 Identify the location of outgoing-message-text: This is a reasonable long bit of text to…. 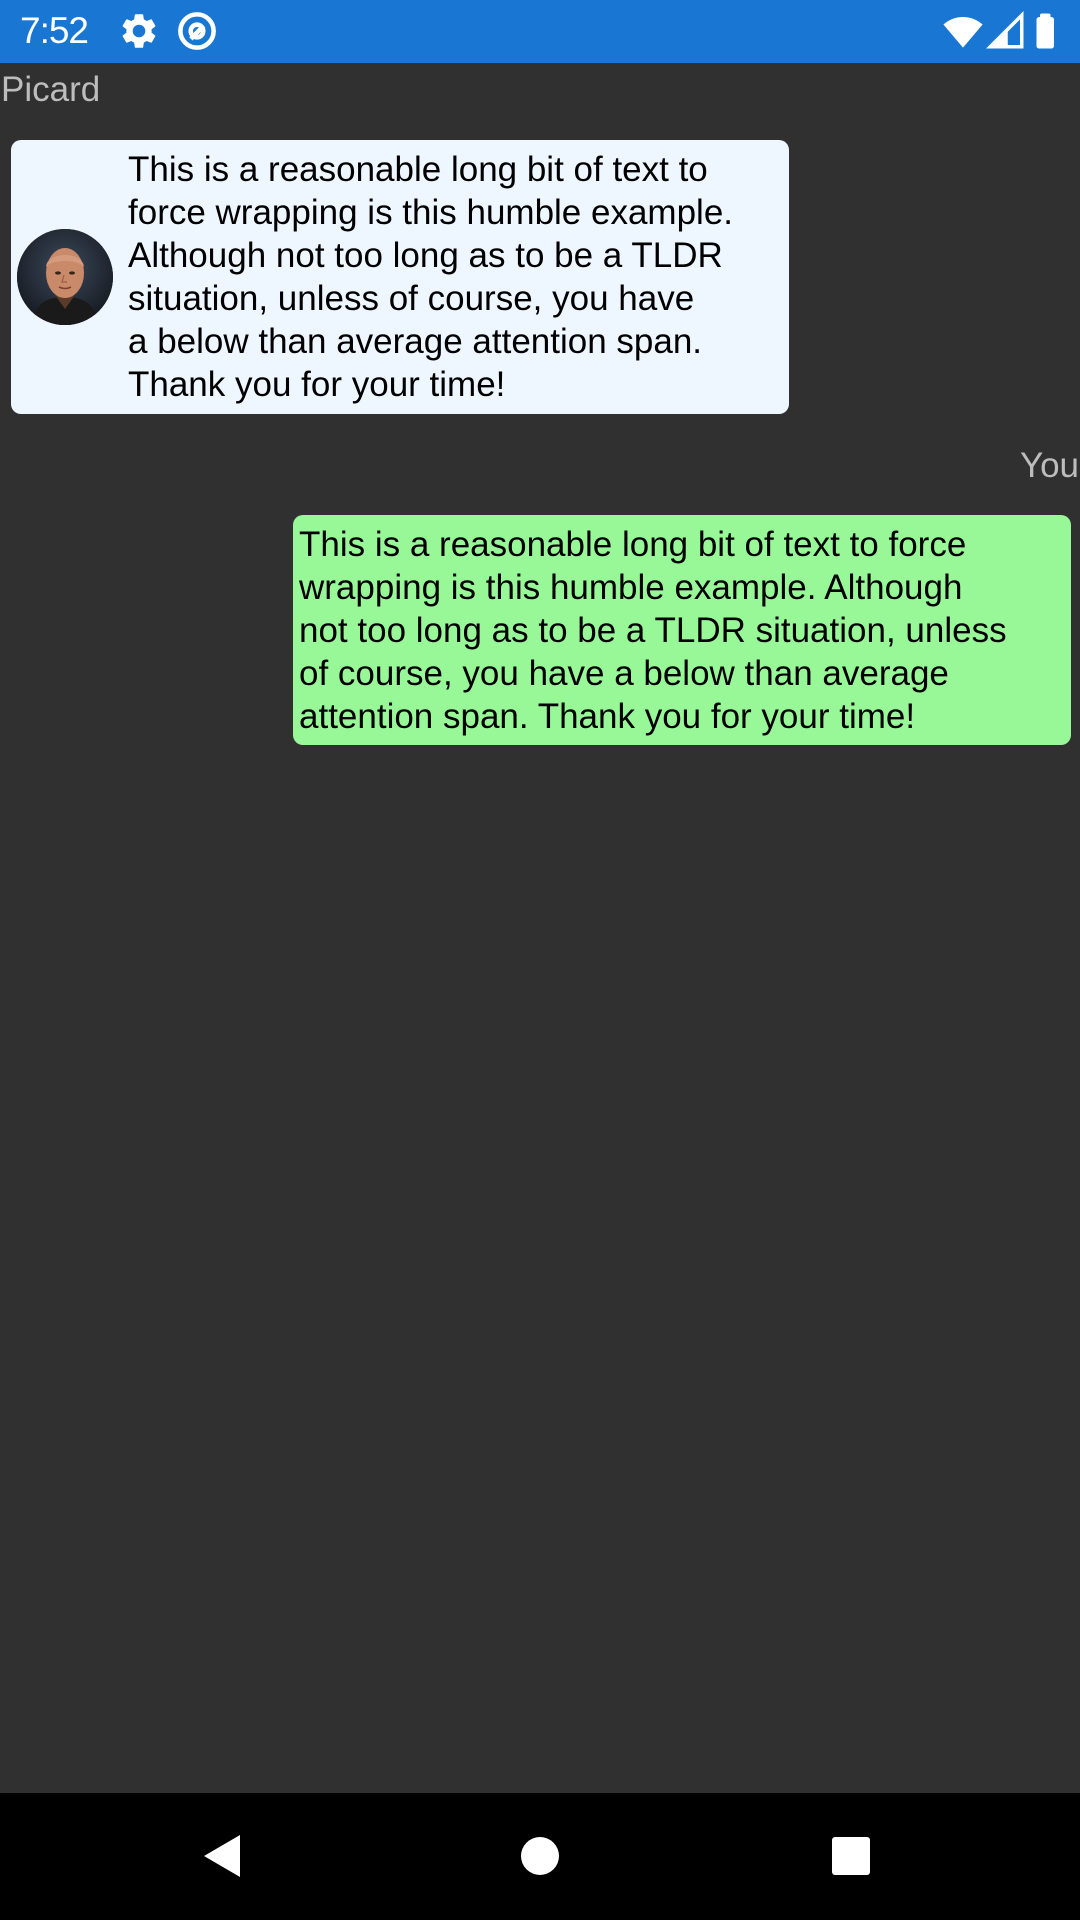
(653, 630).